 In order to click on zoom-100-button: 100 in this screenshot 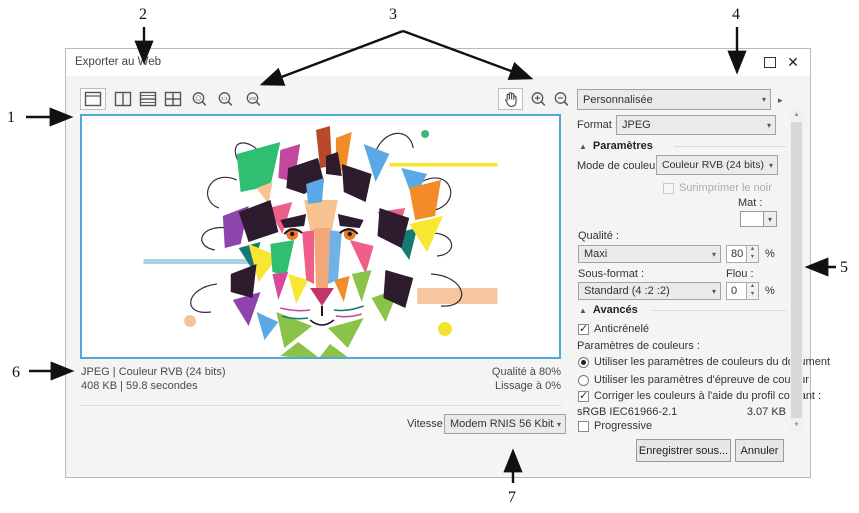, I will do `click(254, 99)`.